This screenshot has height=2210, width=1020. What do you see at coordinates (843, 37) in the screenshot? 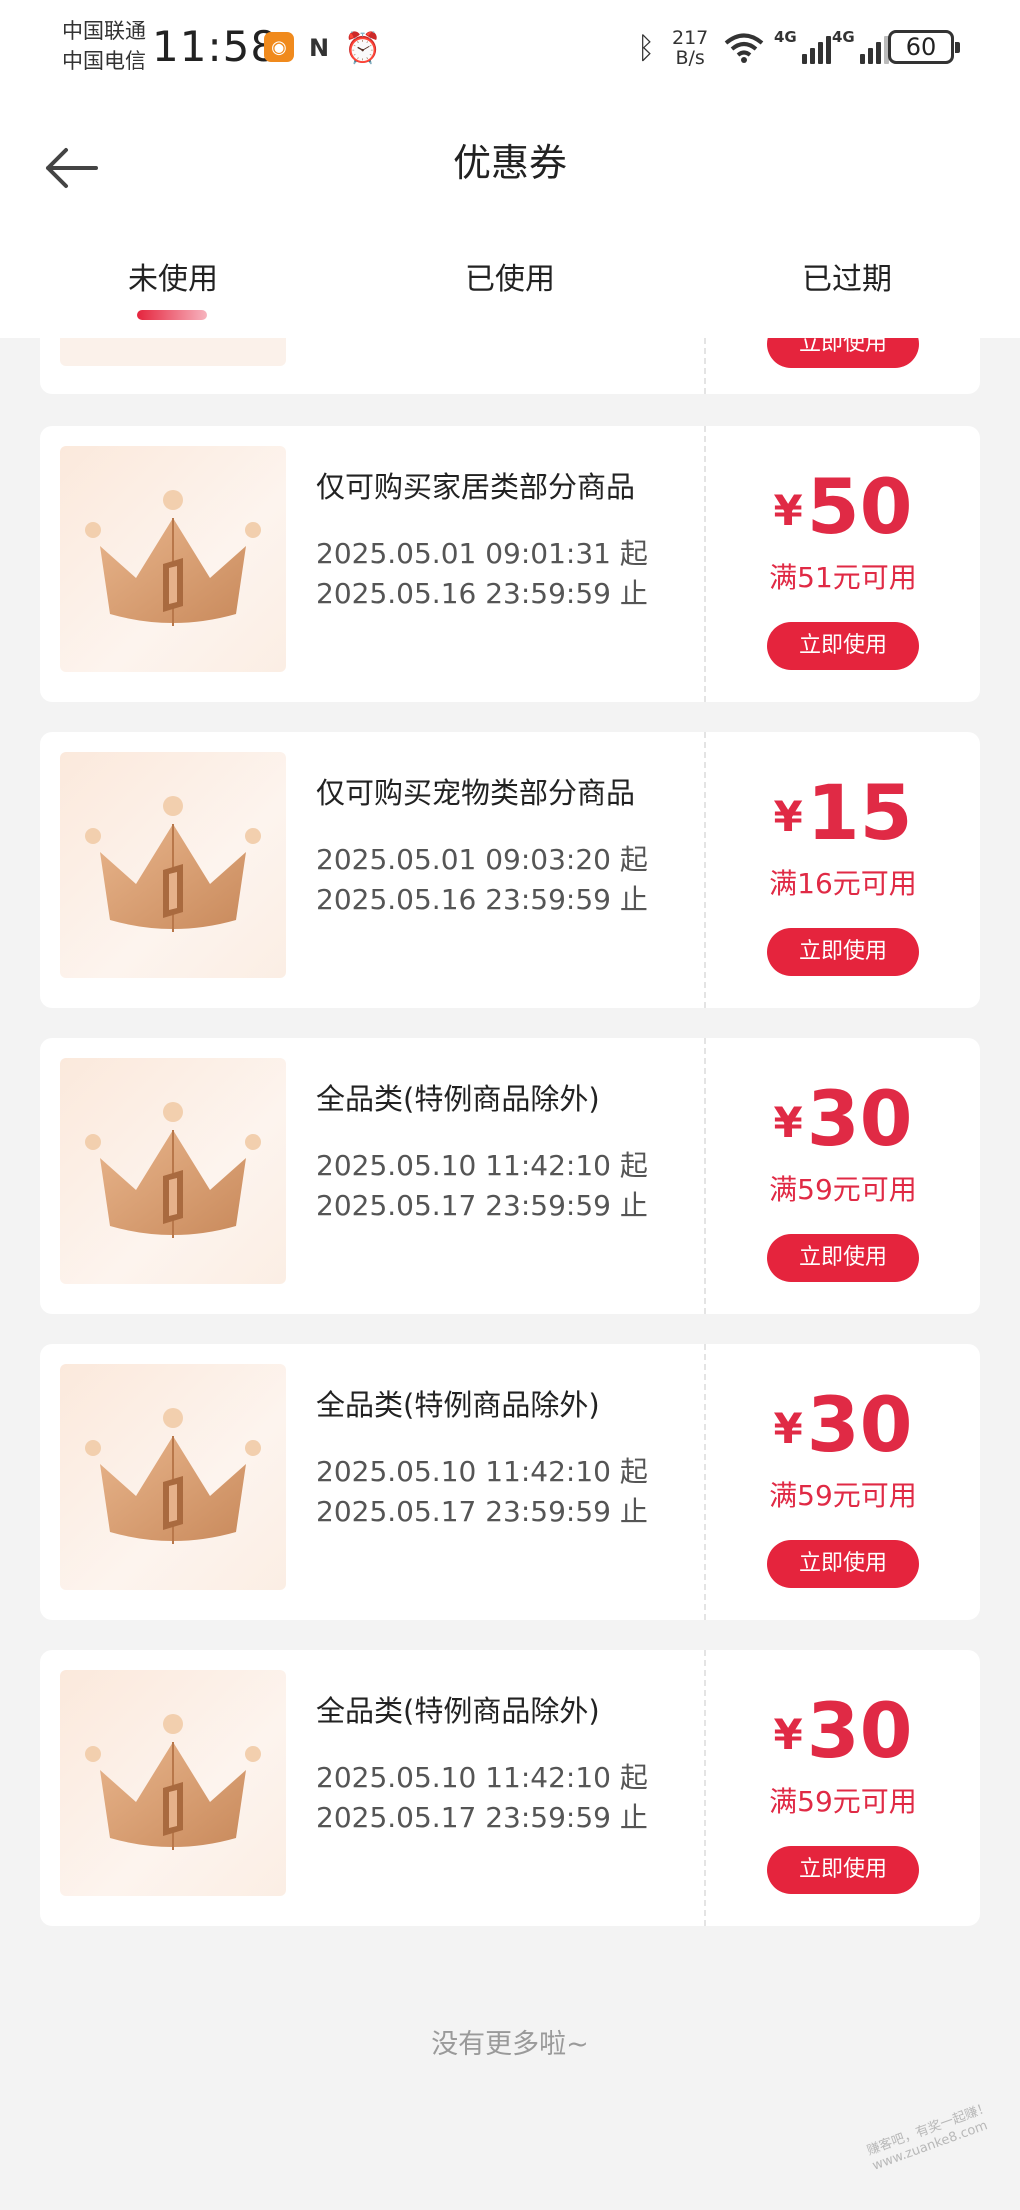
I see `network-type-2: 4G` at bounding box center [843, 37].